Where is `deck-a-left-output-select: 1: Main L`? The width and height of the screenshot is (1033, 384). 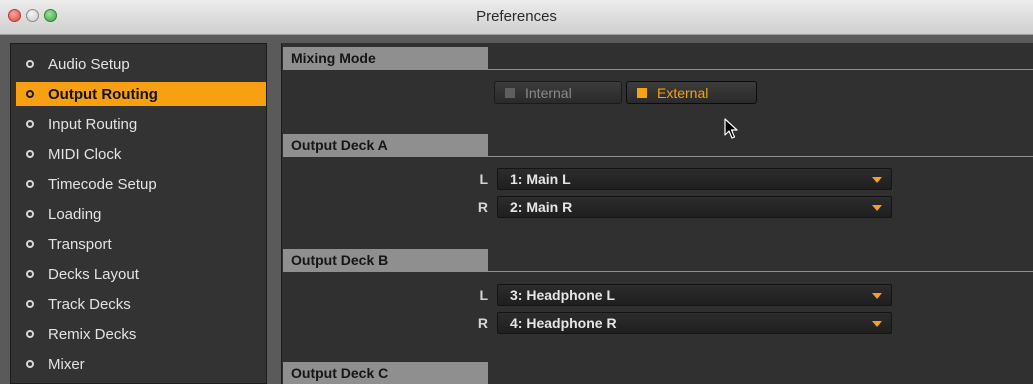 deck-a-left-output-select: 1: Main L is located at coordinates (694, 179).